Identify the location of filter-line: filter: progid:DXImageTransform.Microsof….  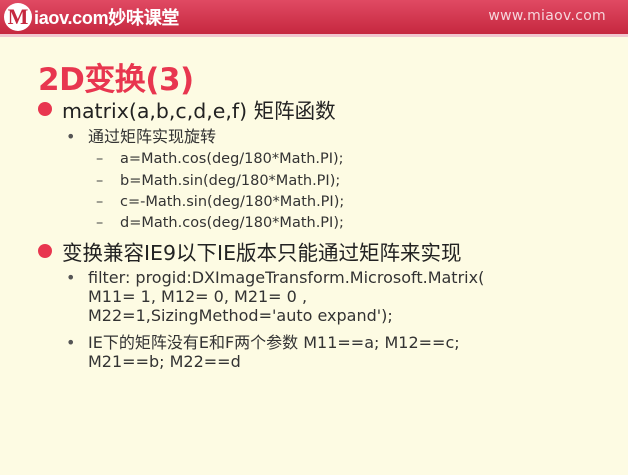
(286, 277).